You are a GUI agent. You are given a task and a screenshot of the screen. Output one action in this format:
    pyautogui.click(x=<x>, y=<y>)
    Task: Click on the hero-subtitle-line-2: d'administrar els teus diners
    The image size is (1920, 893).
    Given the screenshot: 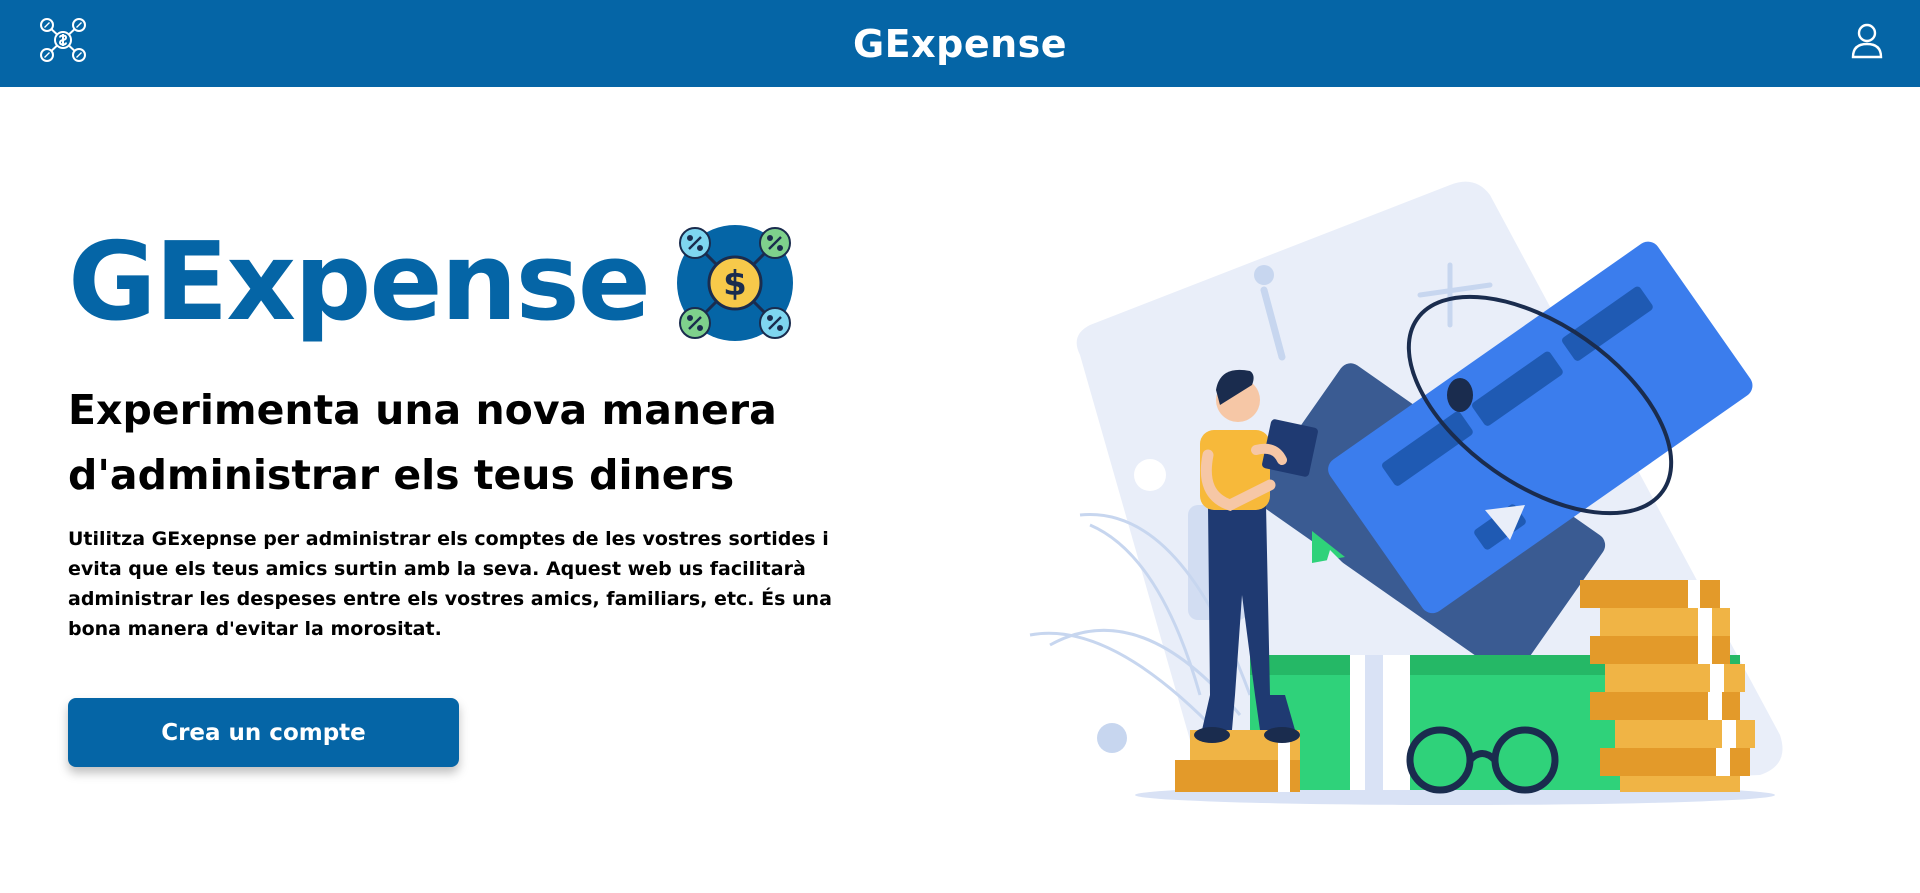 What is the action you would take?
    pyautogui.click(x=401, y=475)
    